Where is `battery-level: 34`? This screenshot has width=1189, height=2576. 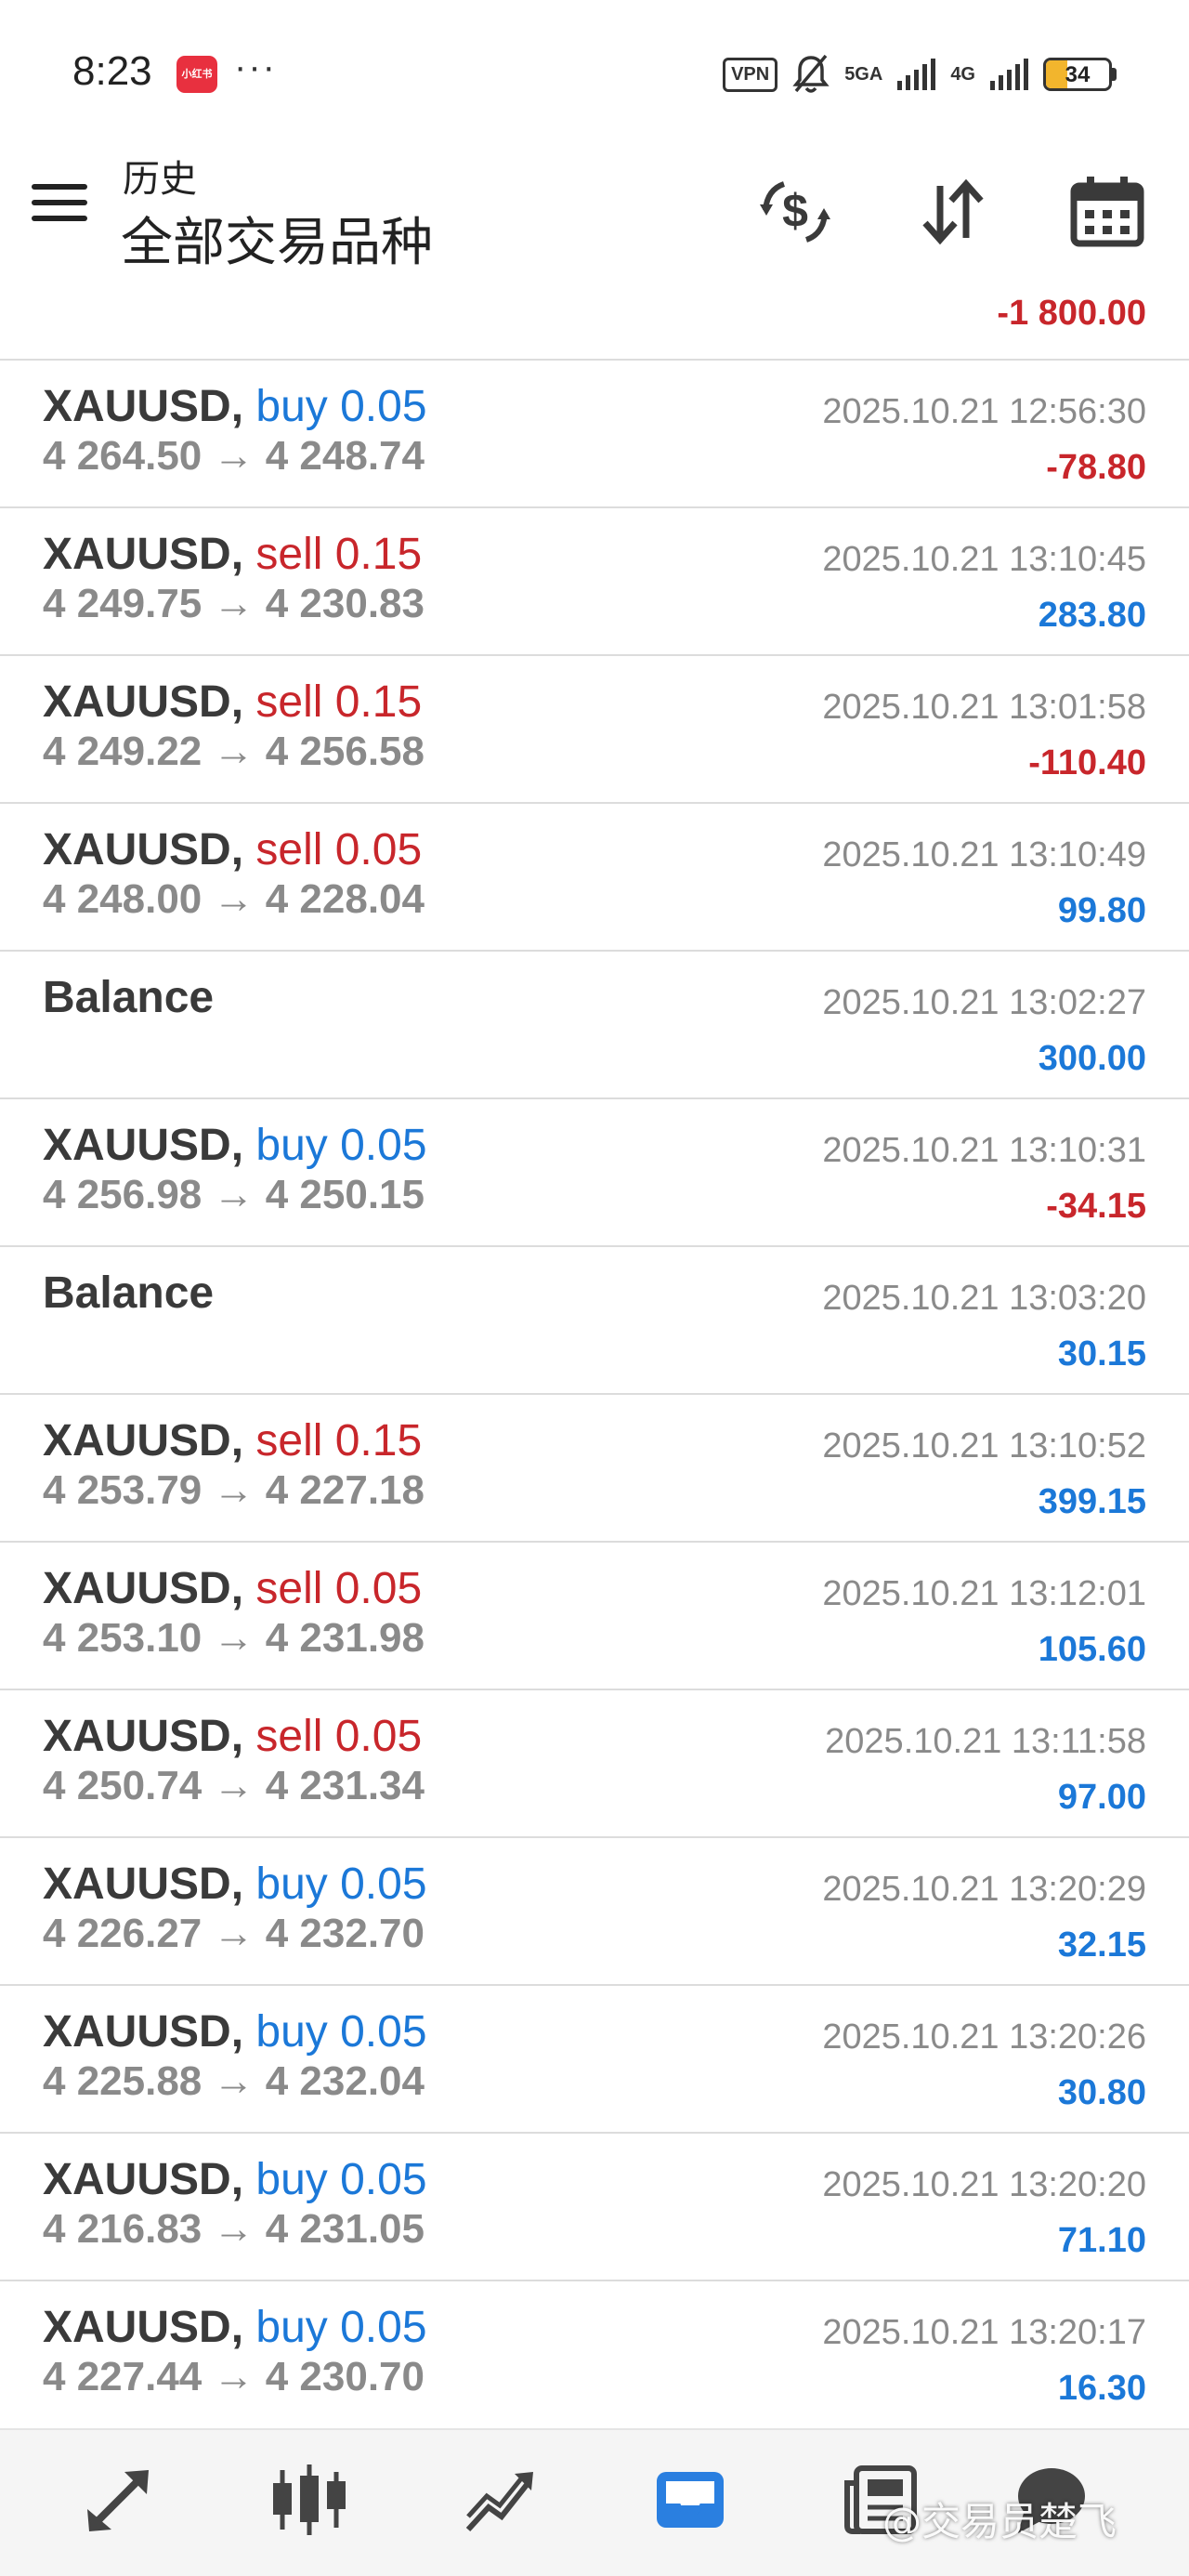
battery-level: 34 is located at coordinates (1078, 74).